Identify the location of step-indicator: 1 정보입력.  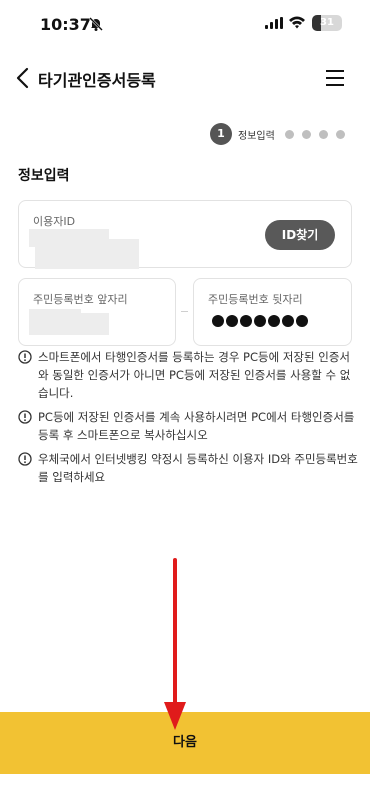
(277, 134).